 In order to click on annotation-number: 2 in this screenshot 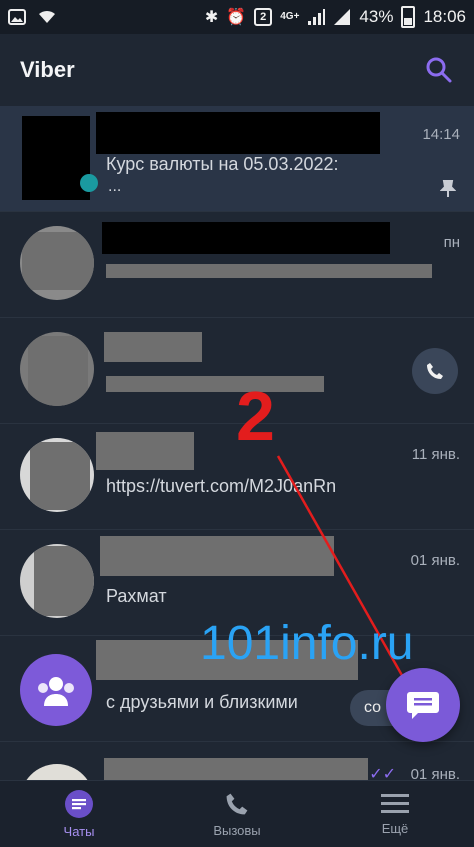, I will do `click(255, 416)`.